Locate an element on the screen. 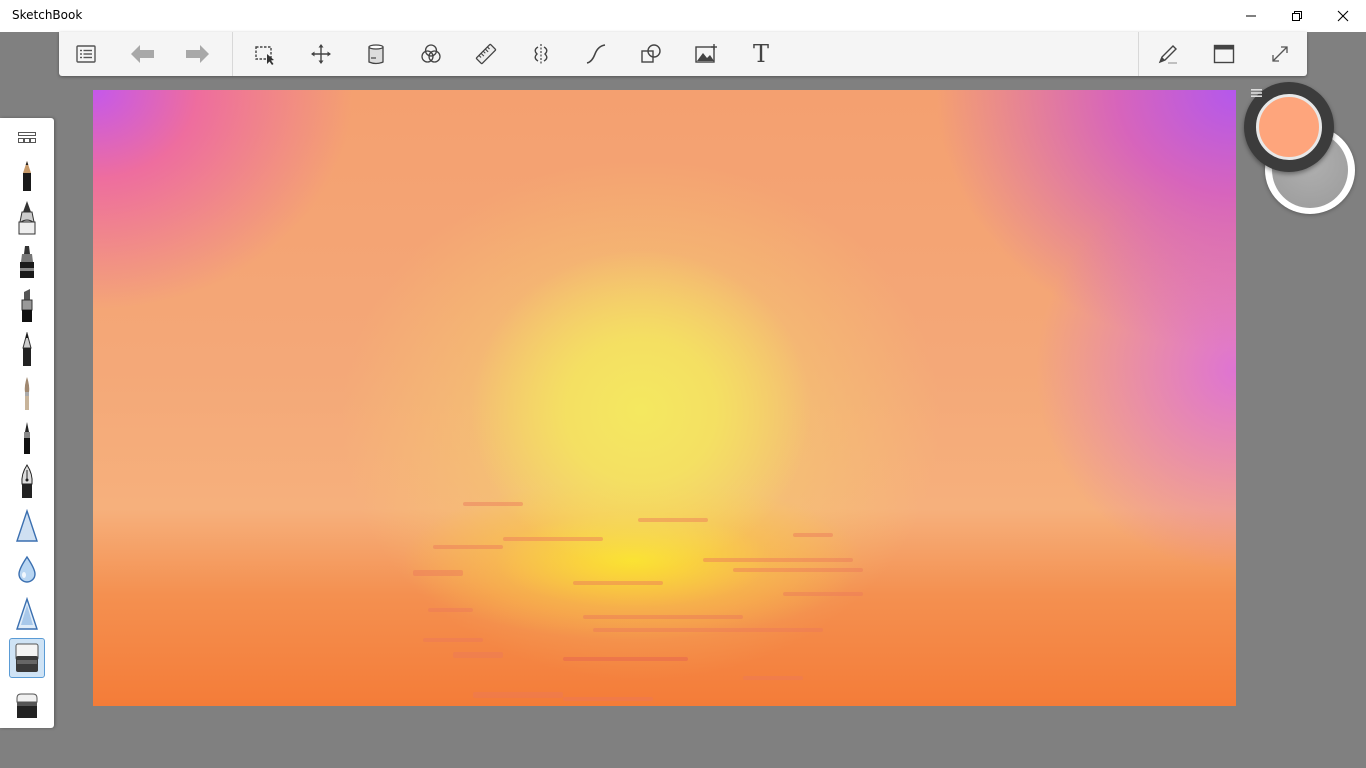  shape-tool-button is located at coordinates (651, 54).